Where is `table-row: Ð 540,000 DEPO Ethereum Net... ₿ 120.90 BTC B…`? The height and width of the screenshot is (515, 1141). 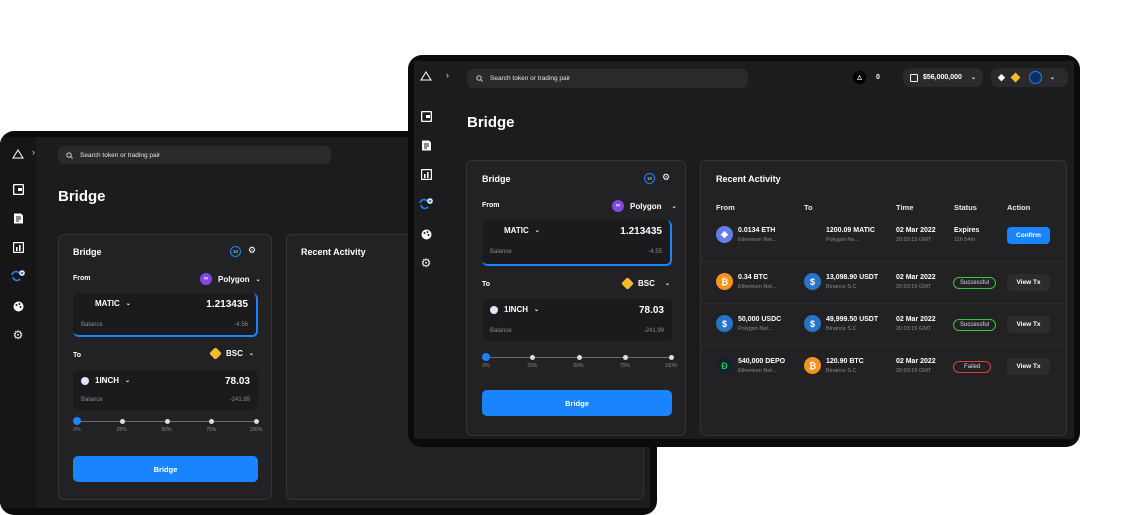 table-row: Ð 540,000 DEPO Ethereum Net... ₿ 120.90 BTC B… is located at coordinates (883, 366).